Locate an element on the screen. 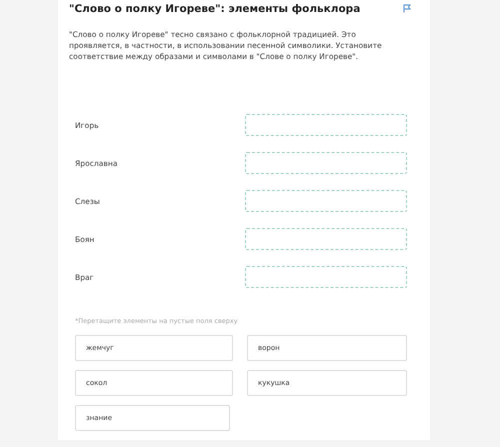  flag-icon is located at coordinates (407, 8).